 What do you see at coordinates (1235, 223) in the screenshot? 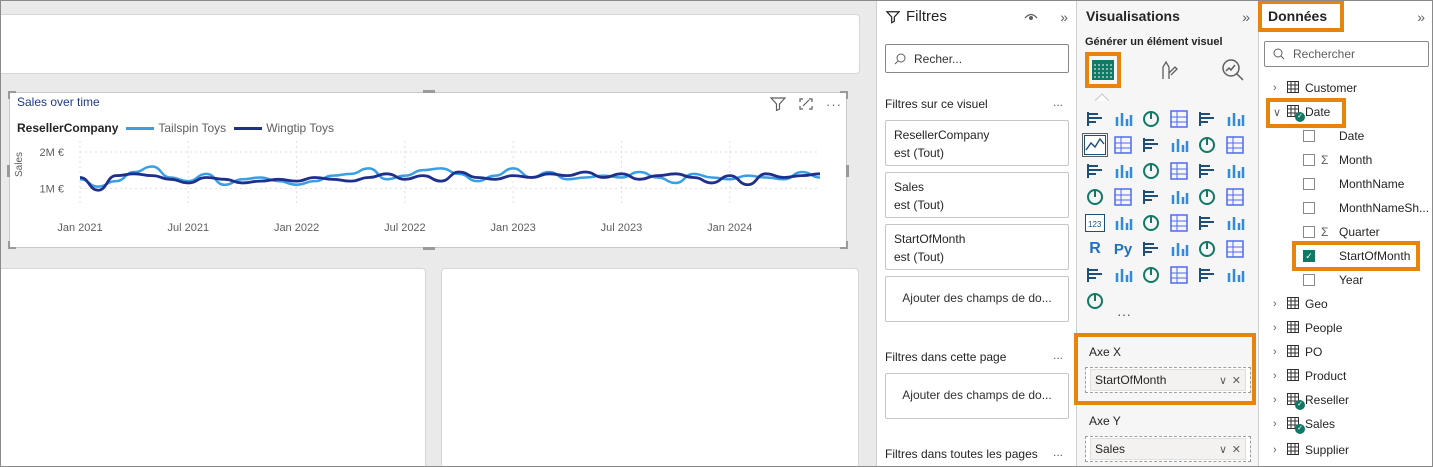
I see `matrix-icon` at bounding box center [1235, 223].